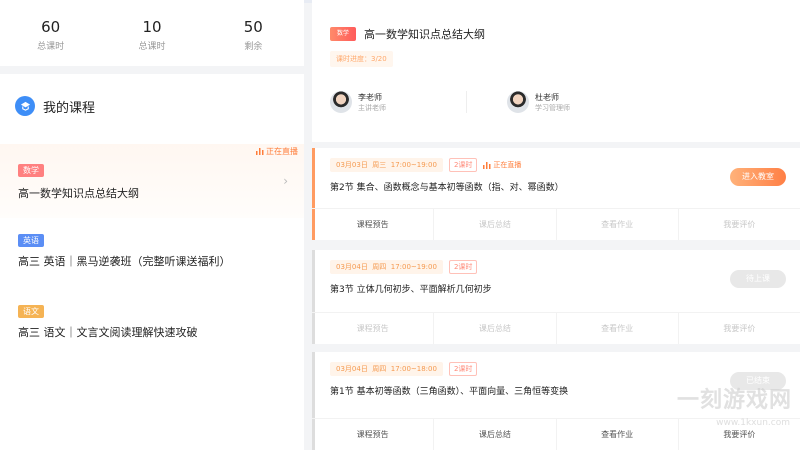  I want to click on lesson-title: 第1节 基本初等函数（三角函数）、平面向量、三角恒等变换, so click(449, 392).